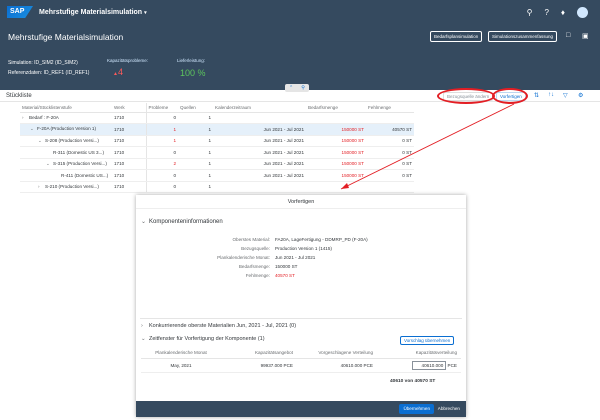  I want to click on table-row: › Bedarf : F-20A 1710 0 1, so click(217, 118).